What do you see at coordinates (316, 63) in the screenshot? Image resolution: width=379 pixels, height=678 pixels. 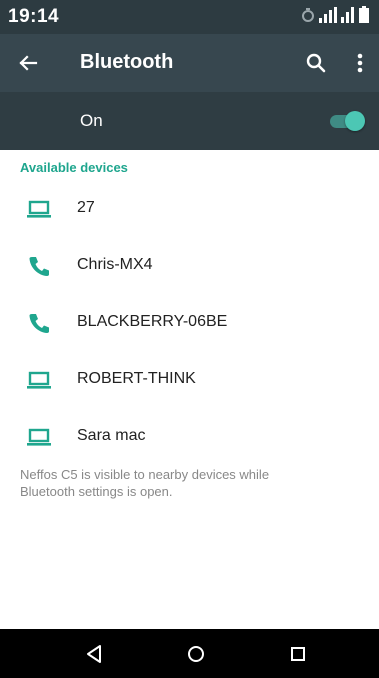 I see `search-icon` at bounding box center [316, 63].